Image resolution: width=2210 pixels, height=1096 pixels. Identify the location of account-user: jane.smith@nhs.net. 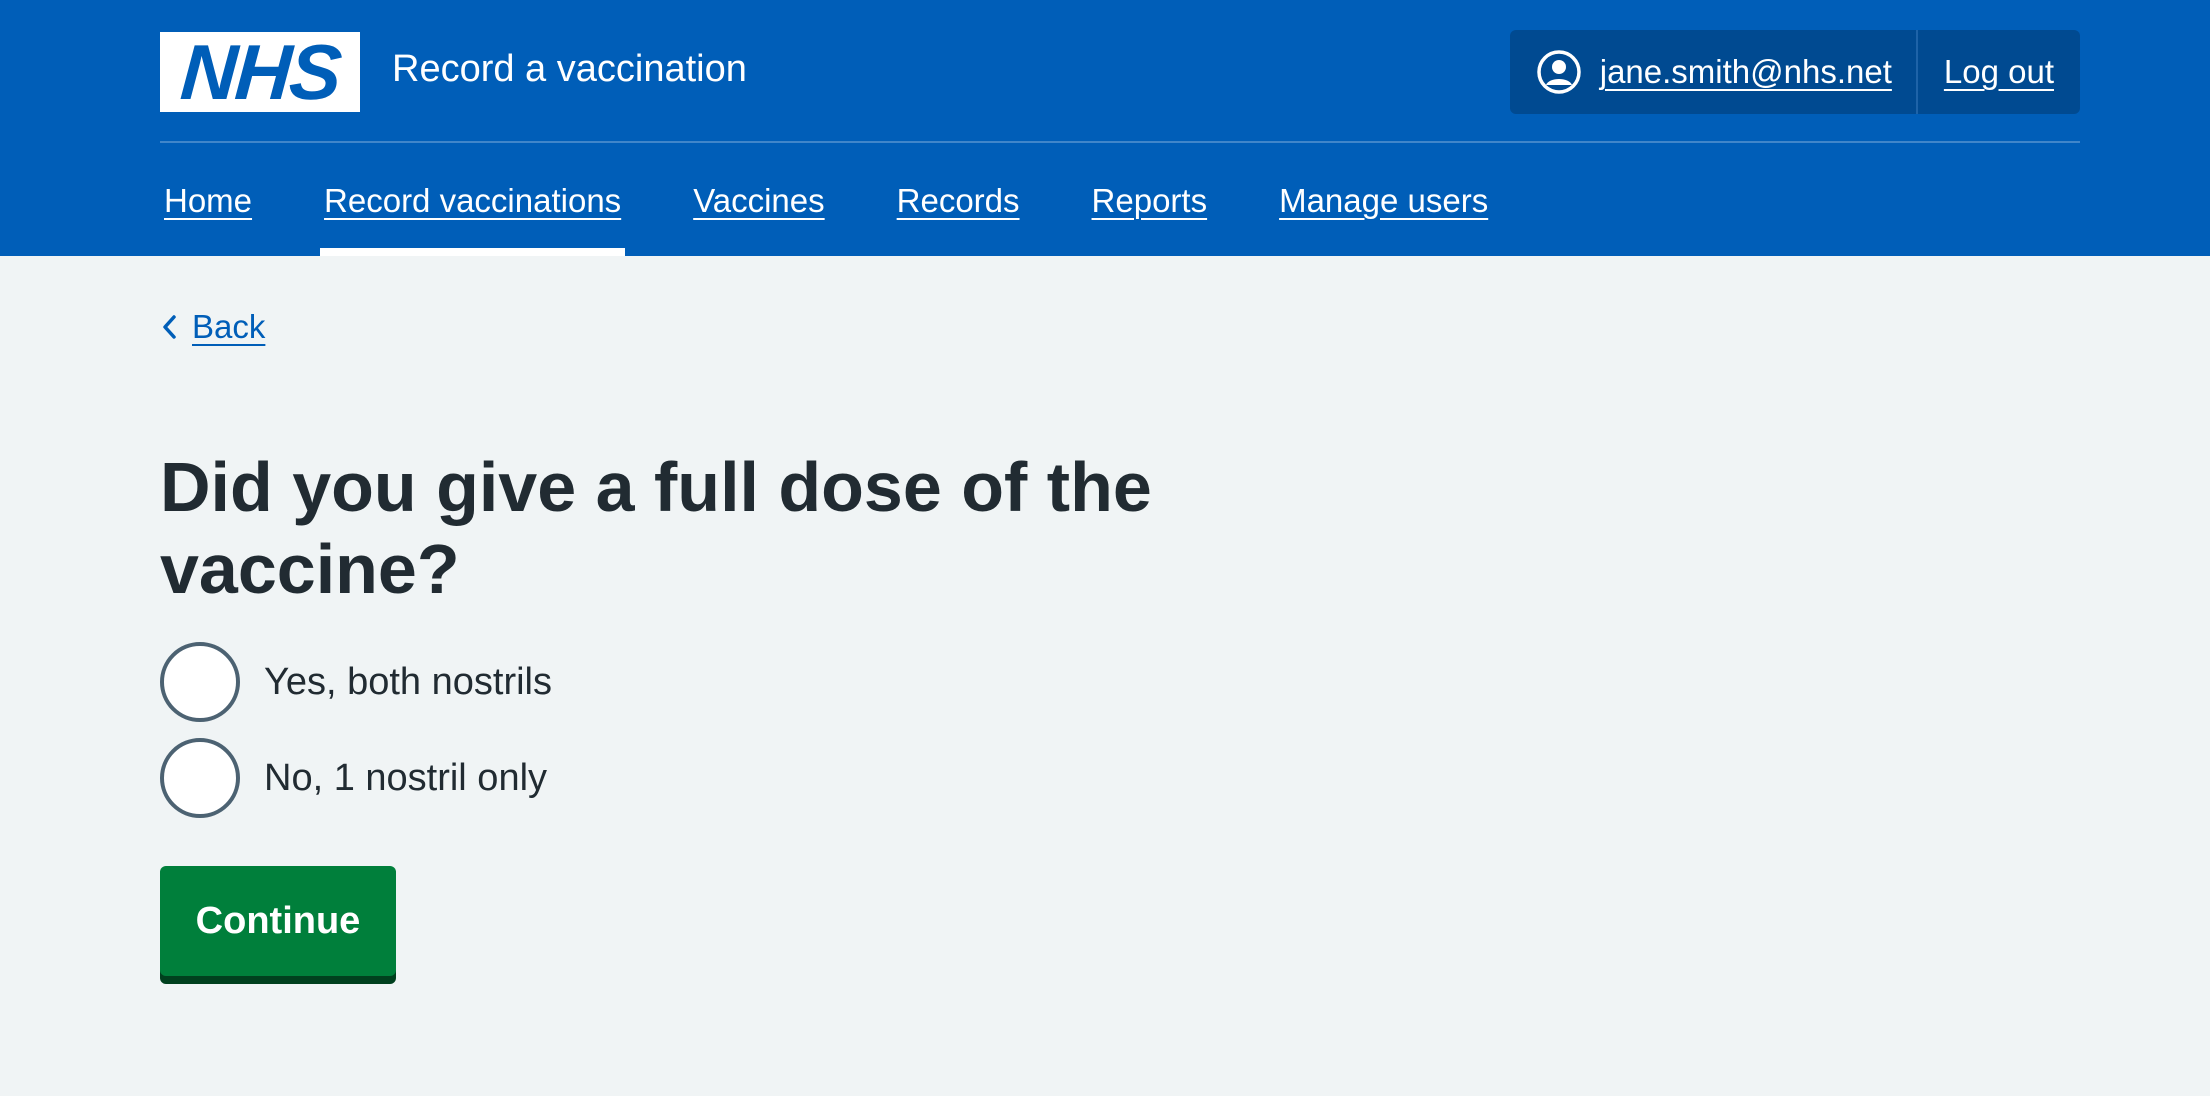
(1714, 72).